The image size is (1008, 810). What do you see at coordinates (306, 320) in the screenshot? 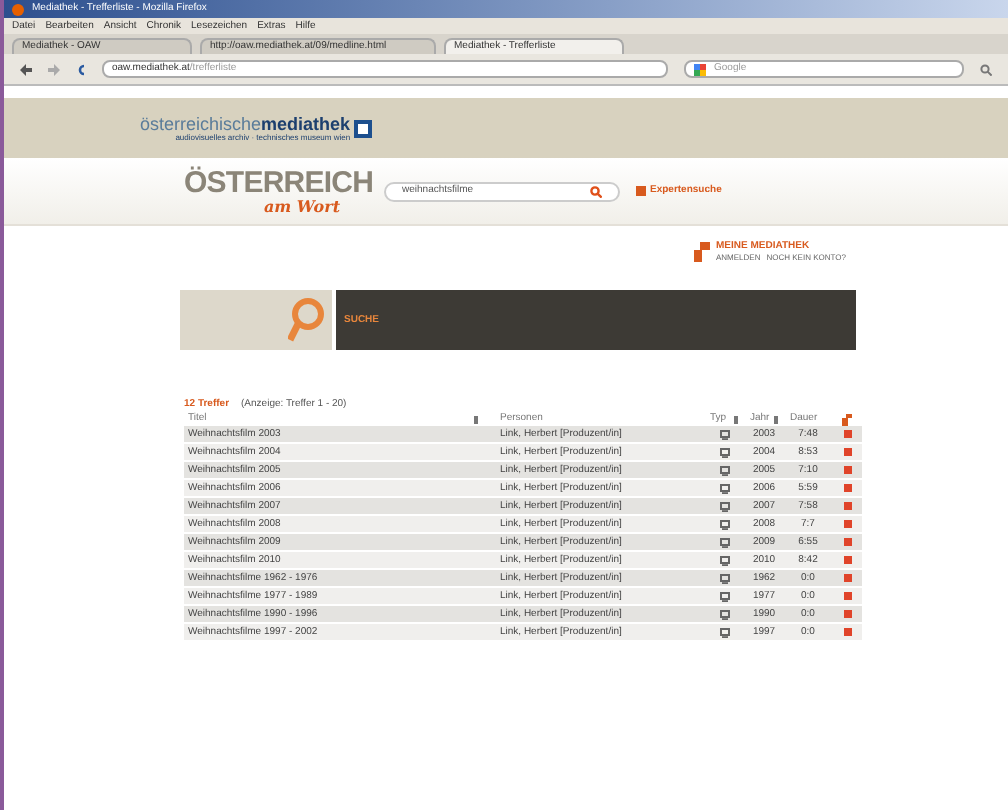
I see `magnifier-icon` at bounding box center [306, 320].